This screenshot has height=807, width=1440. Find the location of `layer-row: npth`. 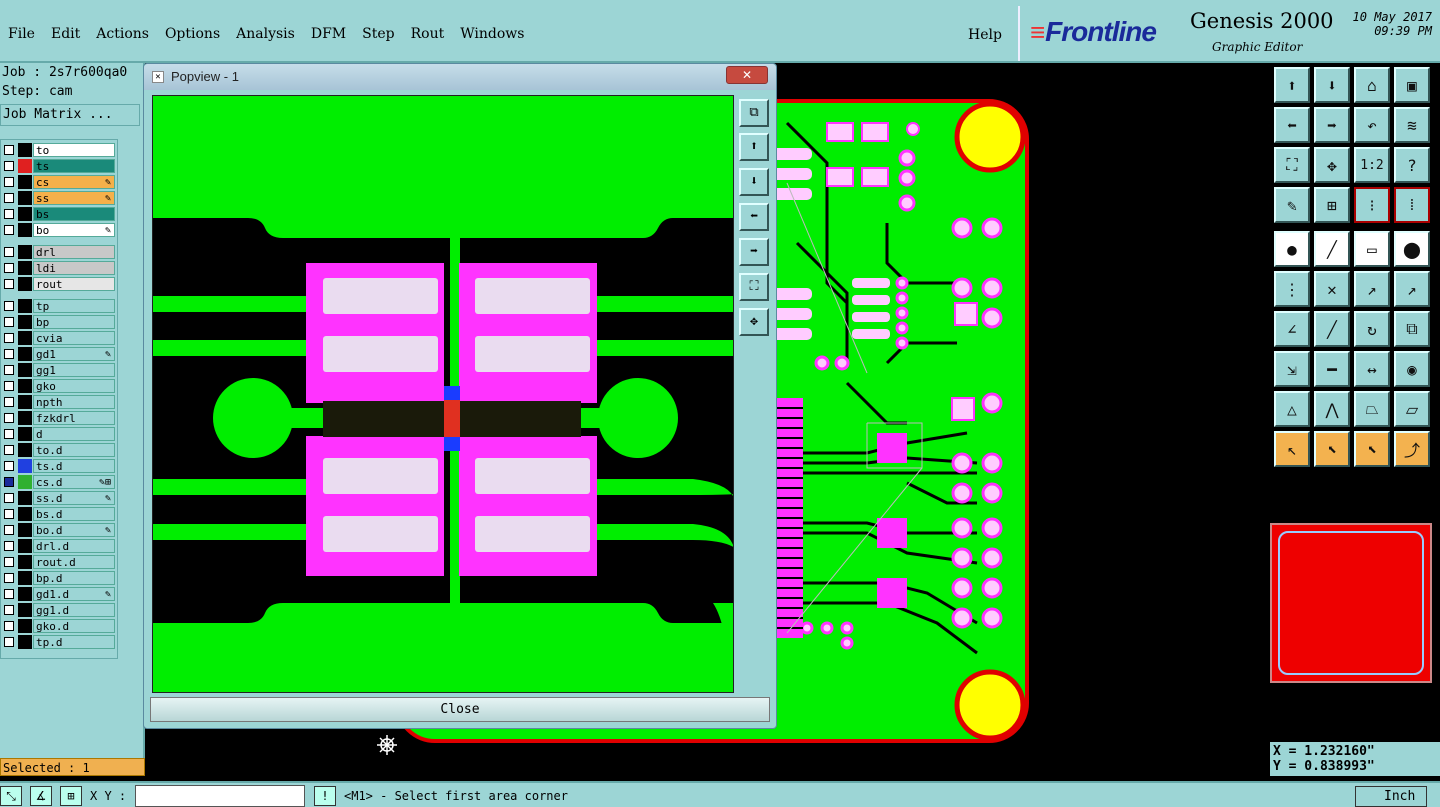

layer-row: npth is located at coordinates (60, 402).